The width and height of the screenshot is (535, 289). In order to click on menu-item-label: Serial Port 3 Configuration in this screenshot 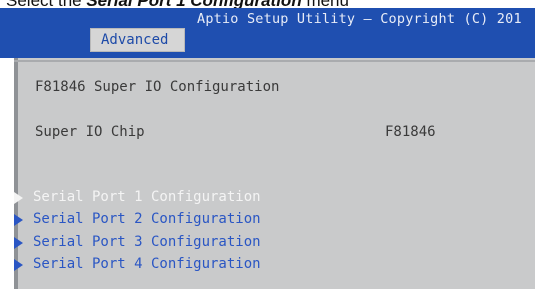, I will do `click(147, 242)`.